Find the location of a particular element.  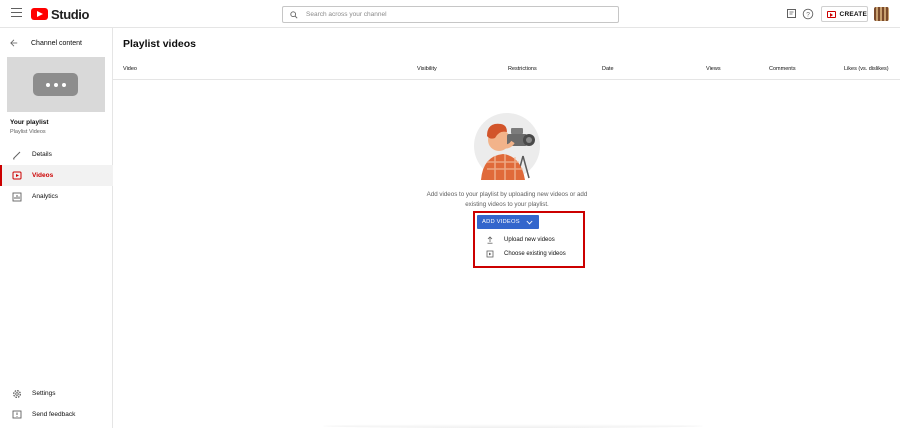

empty-playlist-illustration is located at coordinates (507, 146).